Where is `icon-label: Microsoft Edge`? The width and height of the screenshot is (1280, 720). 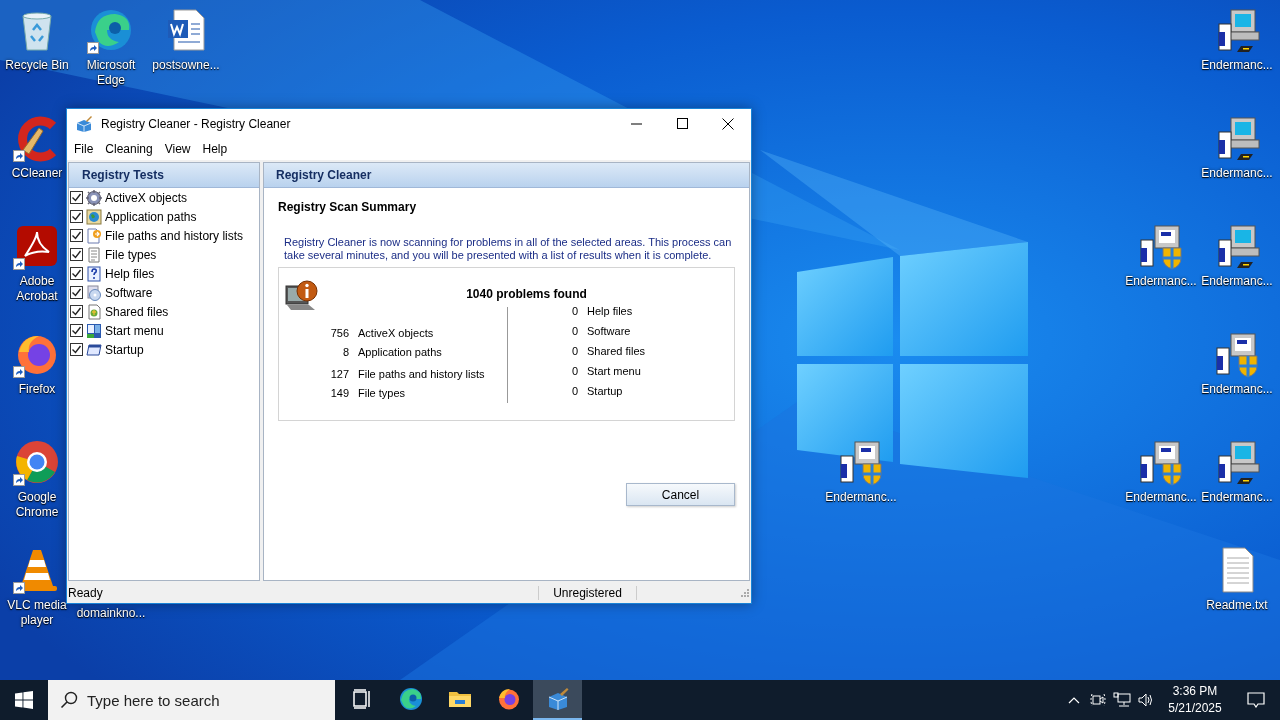 icon-label: Microsoft Edge is located at coordinates (111, 73).